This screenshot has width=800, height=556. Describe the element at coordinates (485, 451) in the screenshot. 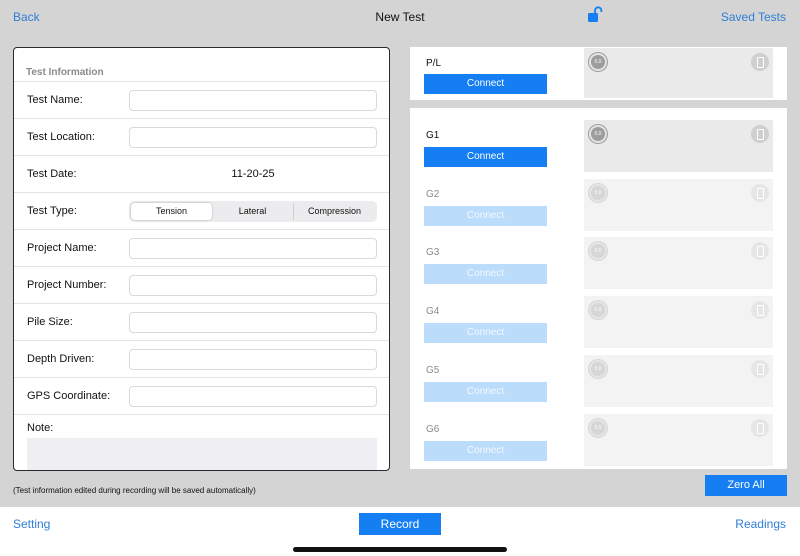

I see `connect-button-g6: Connect` at that location.